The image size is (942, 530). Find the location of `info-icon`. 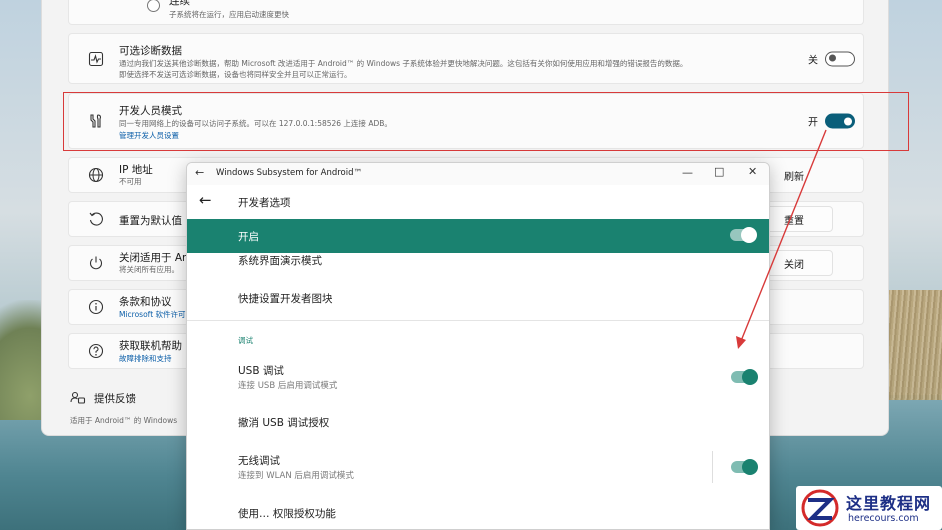

info-icon is located at coordinates (96, 307).